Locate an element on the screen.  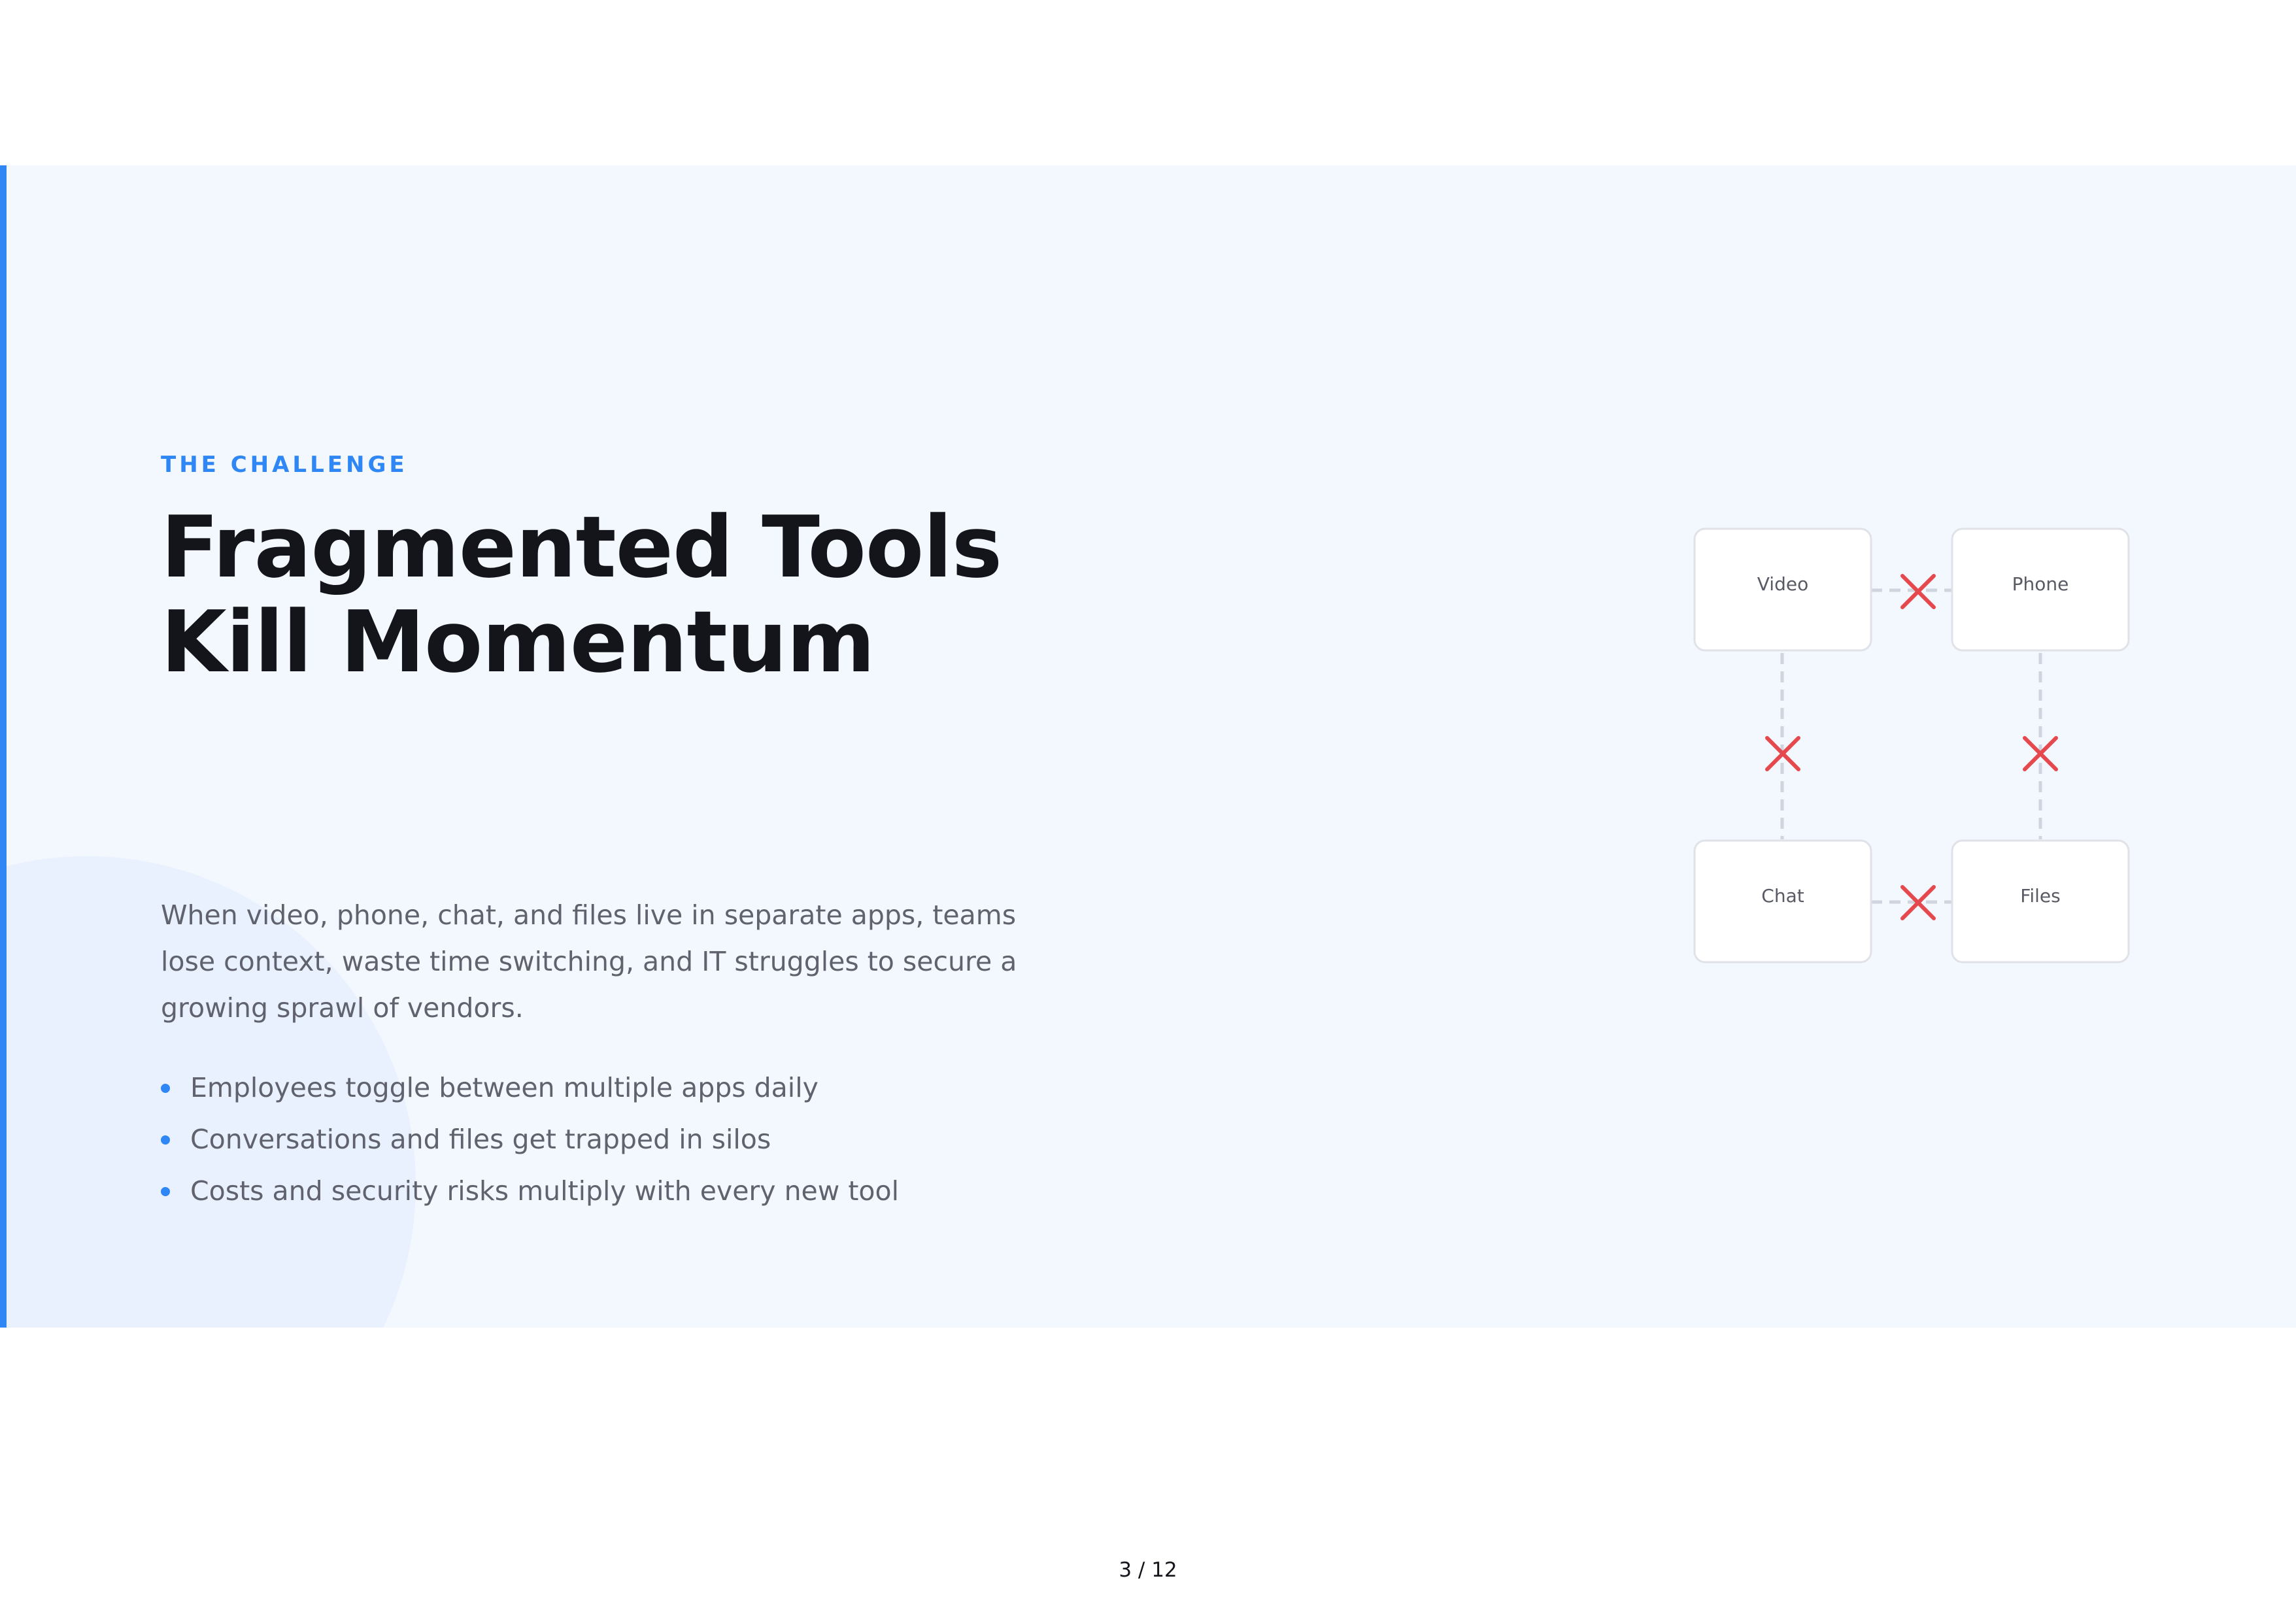
node-files: Files is located at coordinates (2041, 901).